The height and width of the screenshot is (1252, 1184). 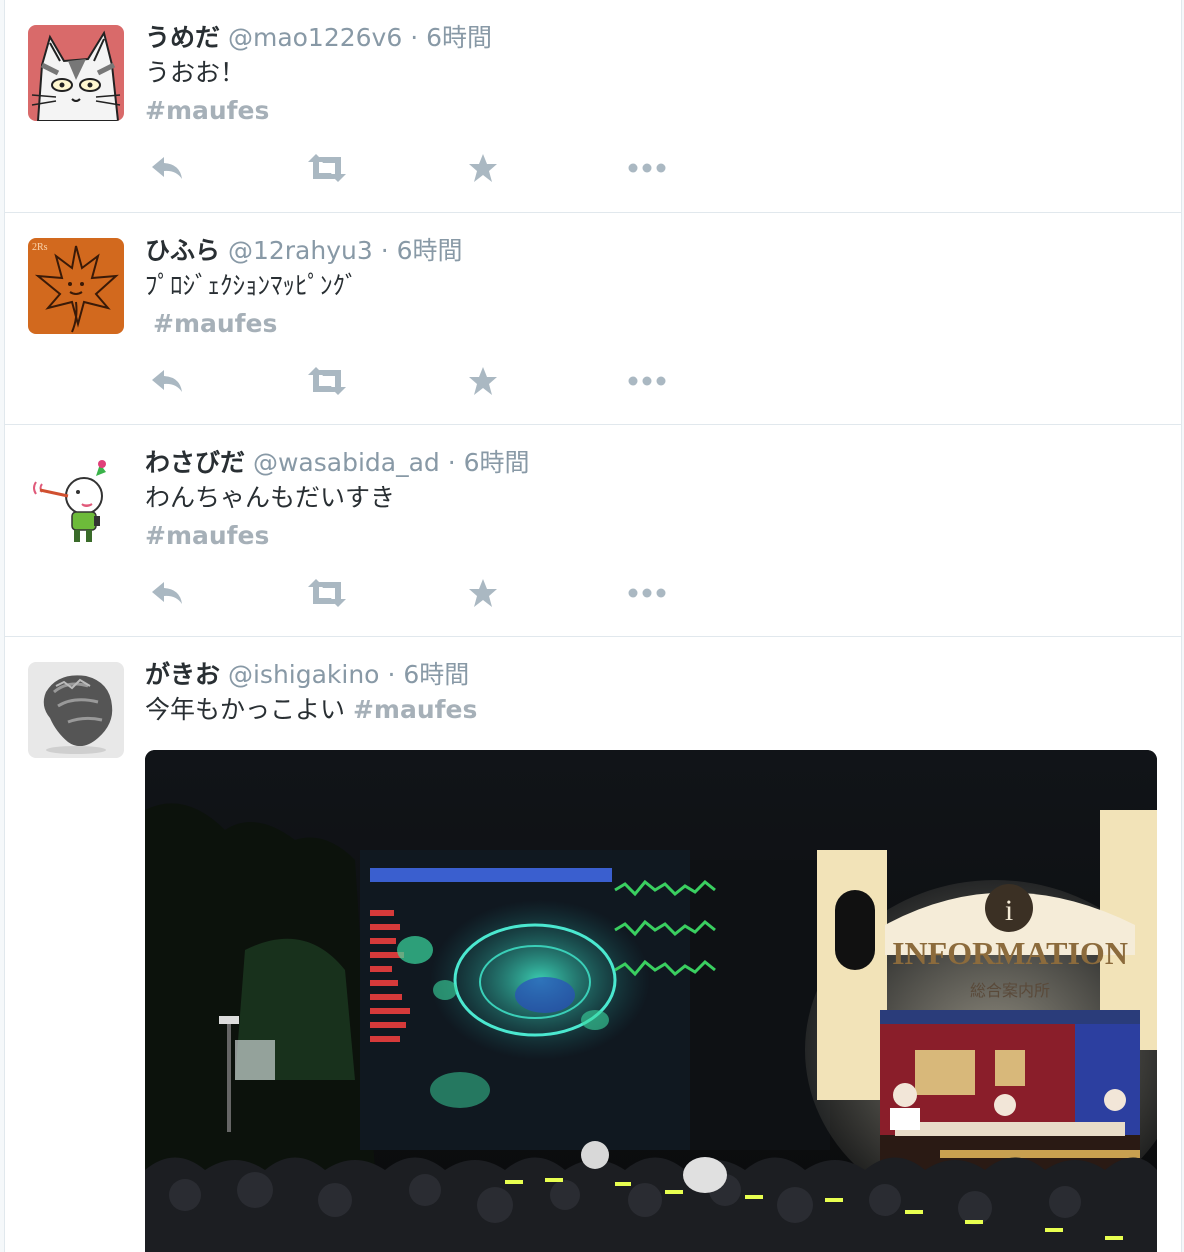 I want to click on tweet-text: ﾌﾟﾛｼﾞｪｸｼｮﾝﾏｯﾋﾟﾝｸﾞ #maufes, so click(x=651, y=305).